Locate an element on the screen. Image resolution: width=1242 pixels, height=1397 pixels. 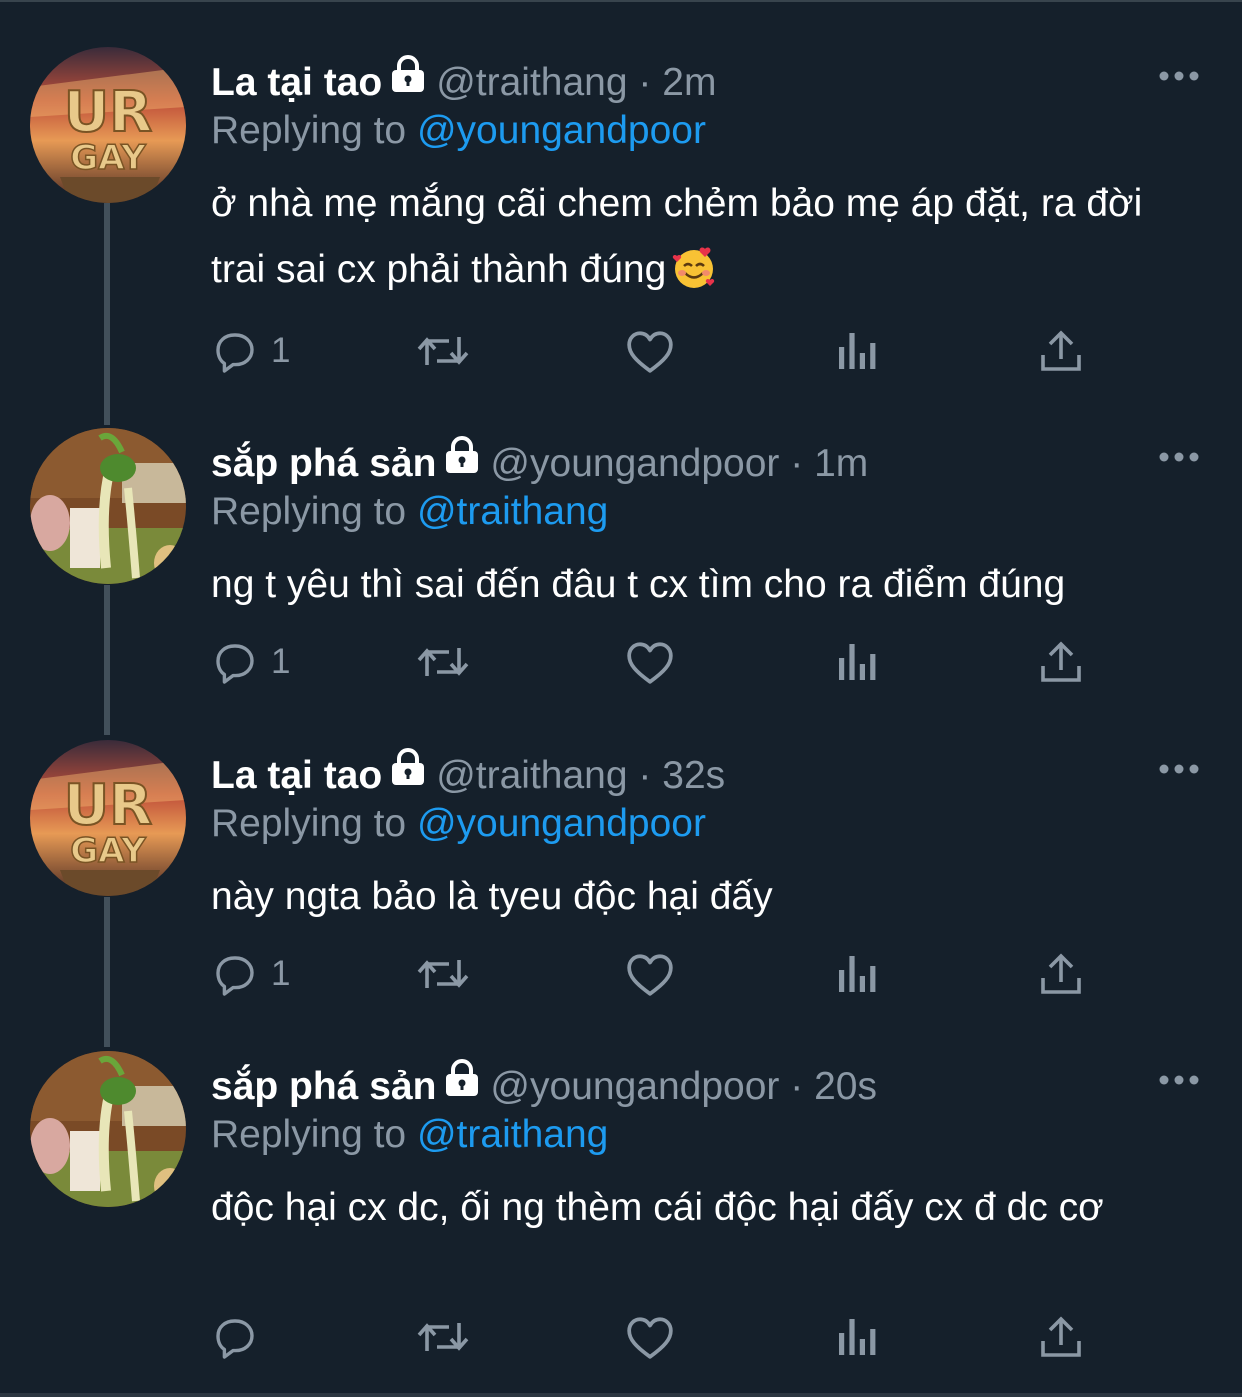
replying-to: Replying to @youngandpoor is located at coordinates (458, 131).